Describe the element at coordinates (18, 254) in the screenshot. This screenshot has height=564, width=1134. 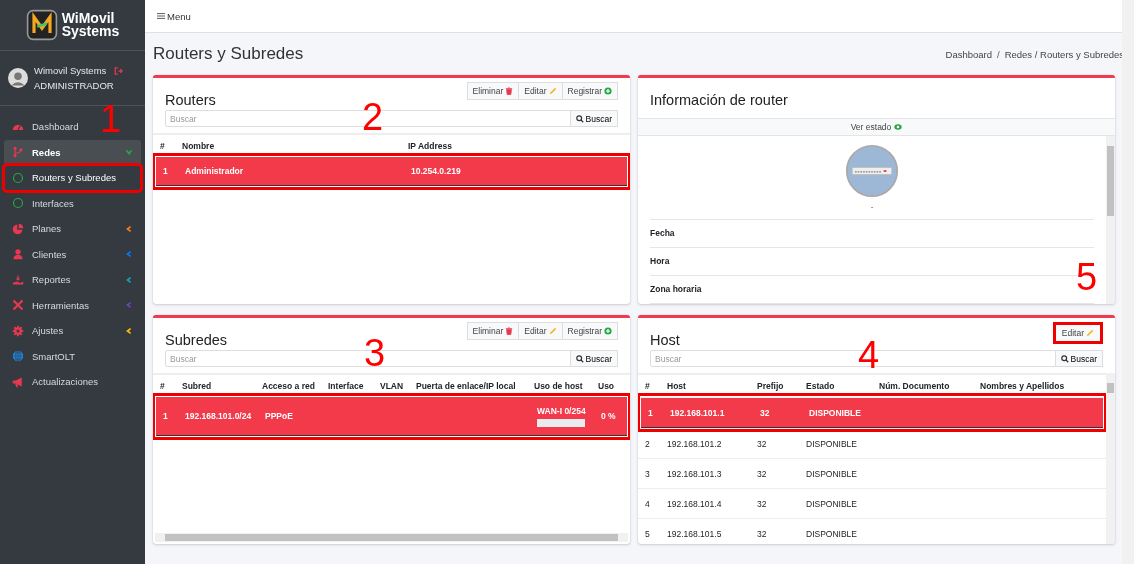
I see `user-icon` at that location.